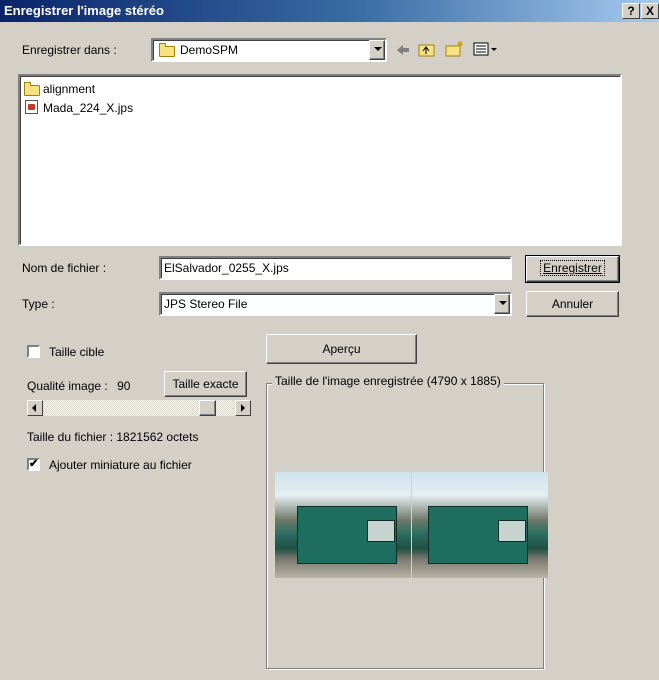 This screenshot has width=659, height=680. I want to click on thumbnail-checkbox: ✔, so click(33, 464).